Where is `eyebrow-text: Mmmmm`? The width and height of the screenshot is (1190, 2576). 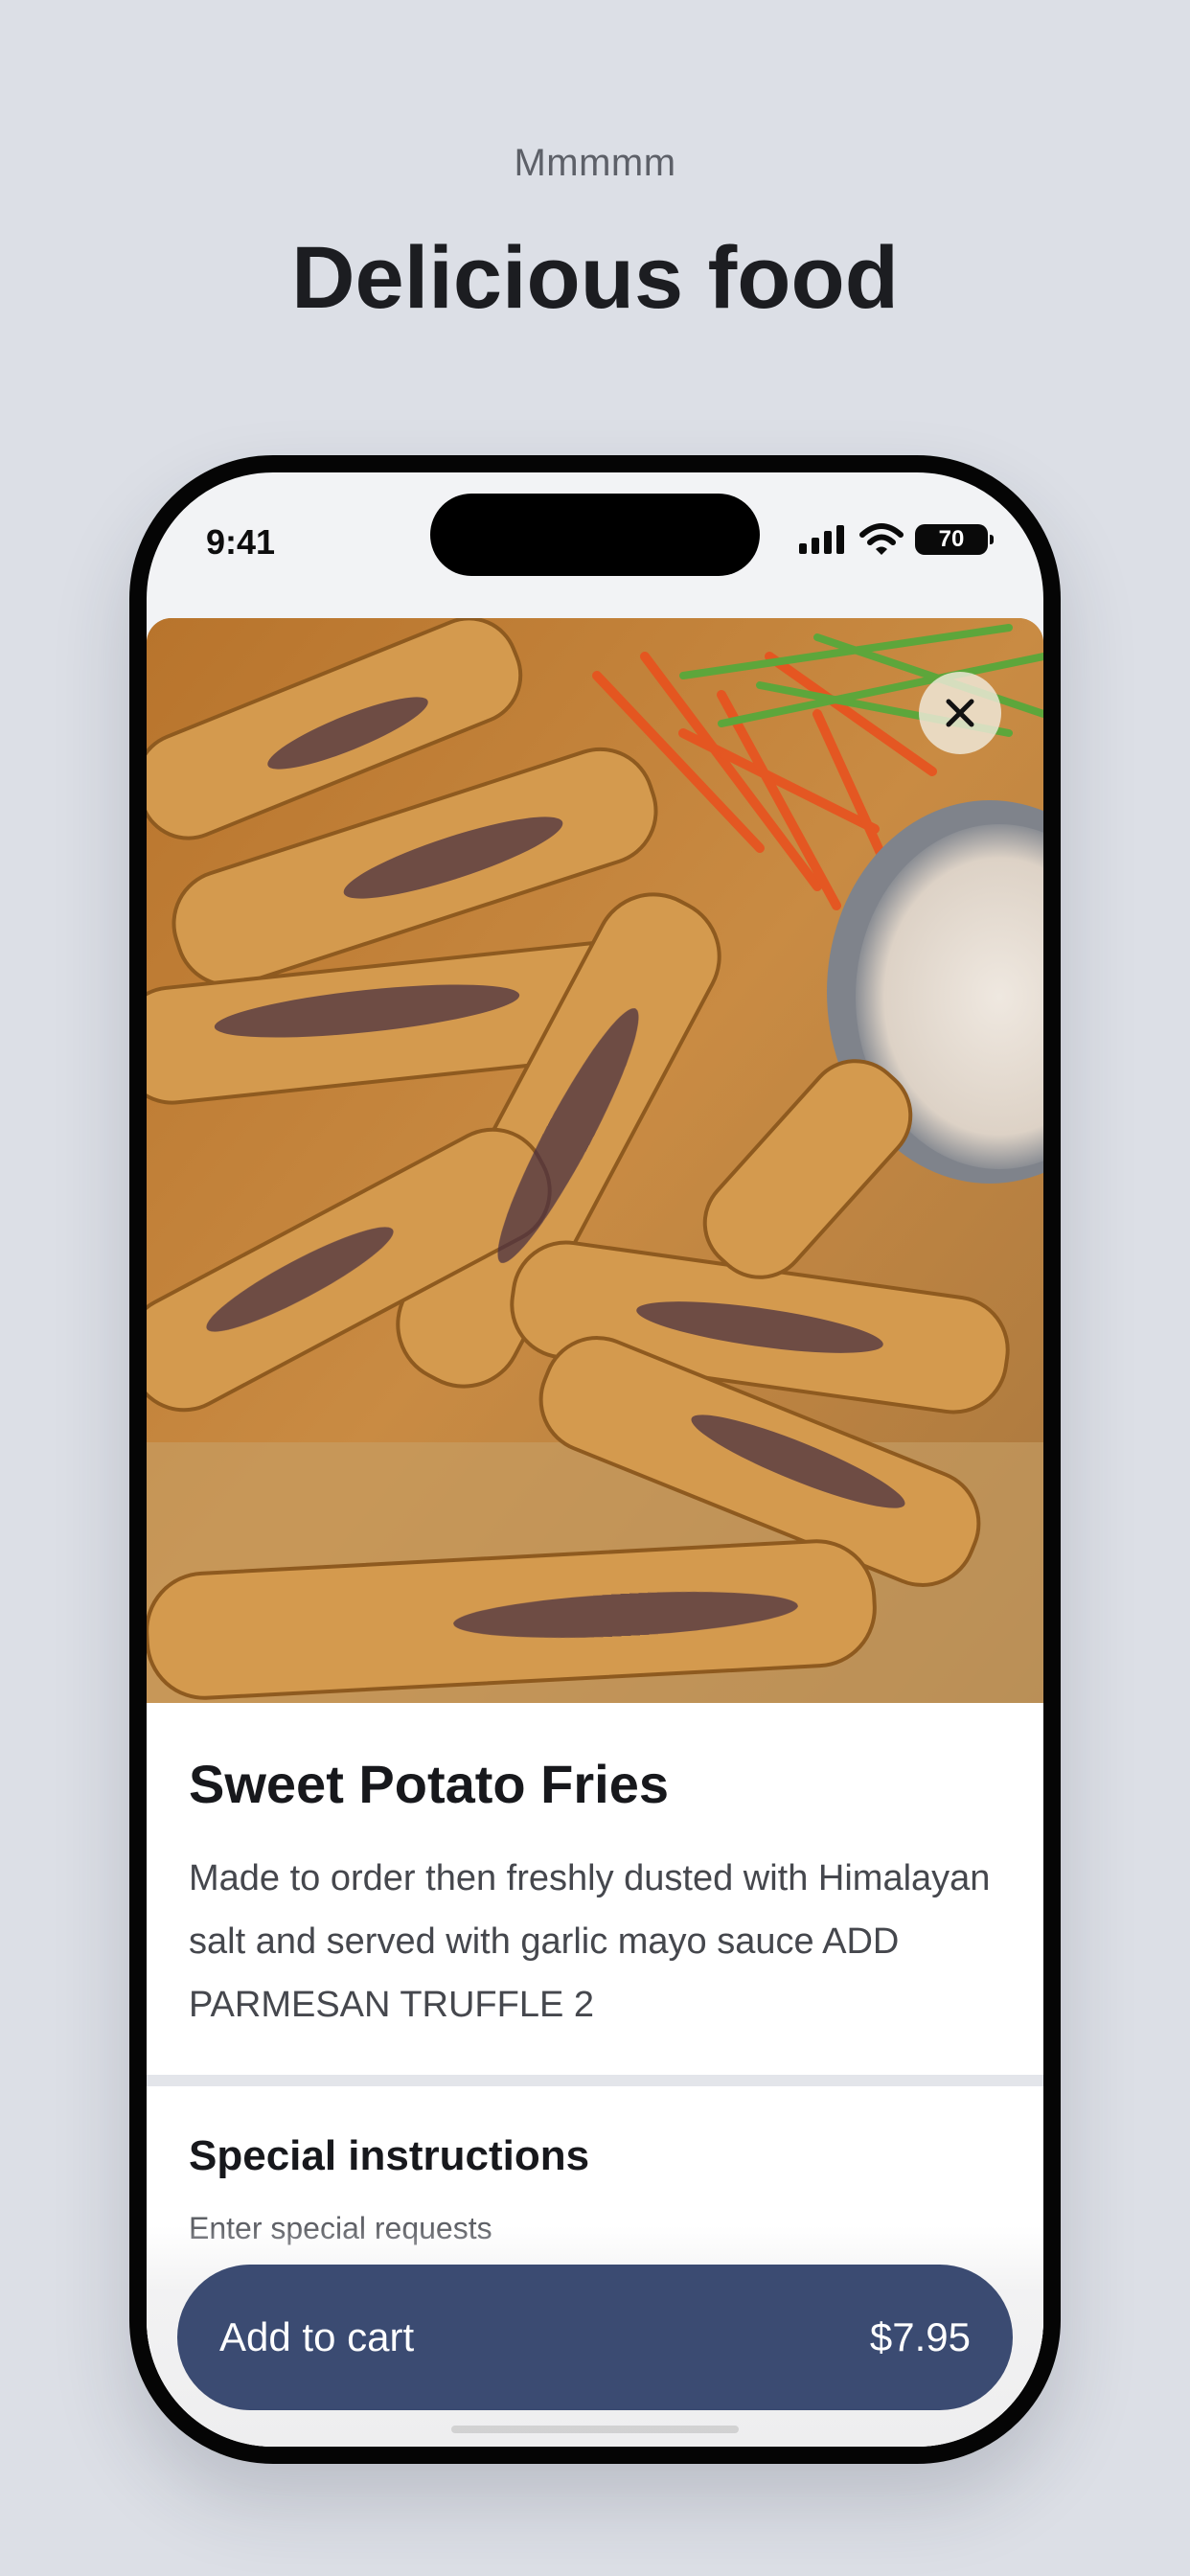
eyebrow-text: Mmmmm is located at coordinates (595, 163).